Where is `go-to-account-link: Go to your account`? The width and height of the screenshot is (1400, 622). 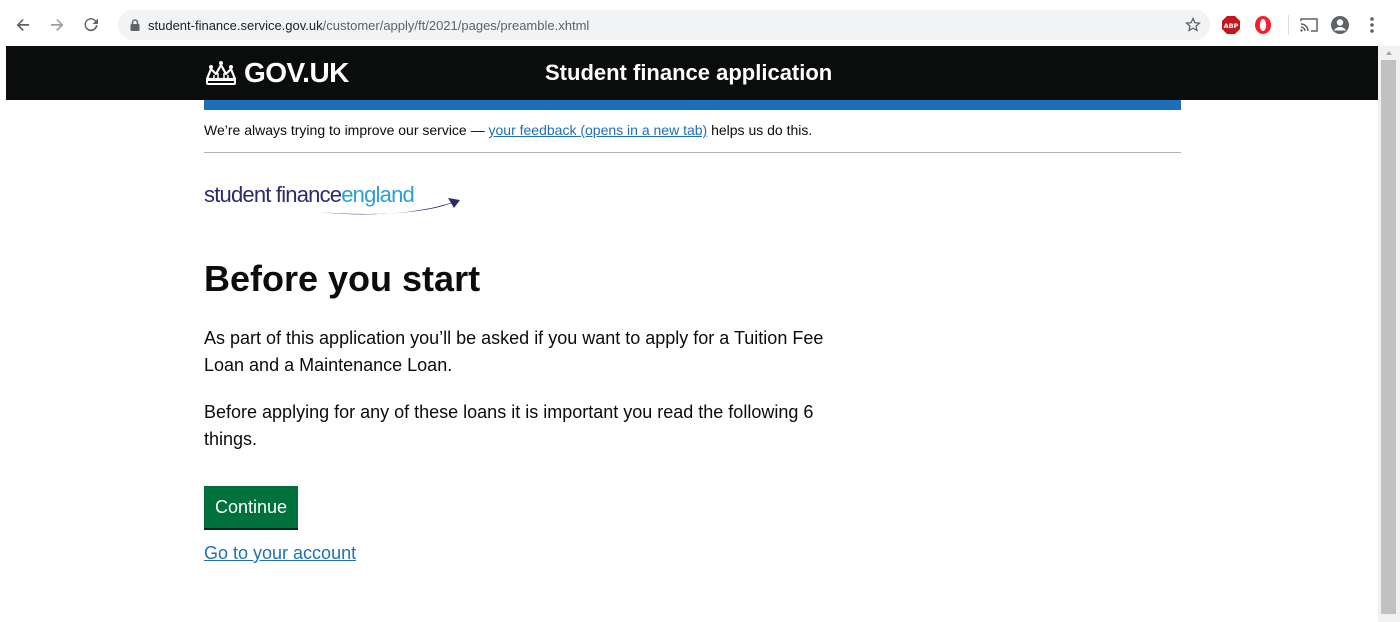 go-to-account-link: Go to your account is located at coordinates (280, 553).